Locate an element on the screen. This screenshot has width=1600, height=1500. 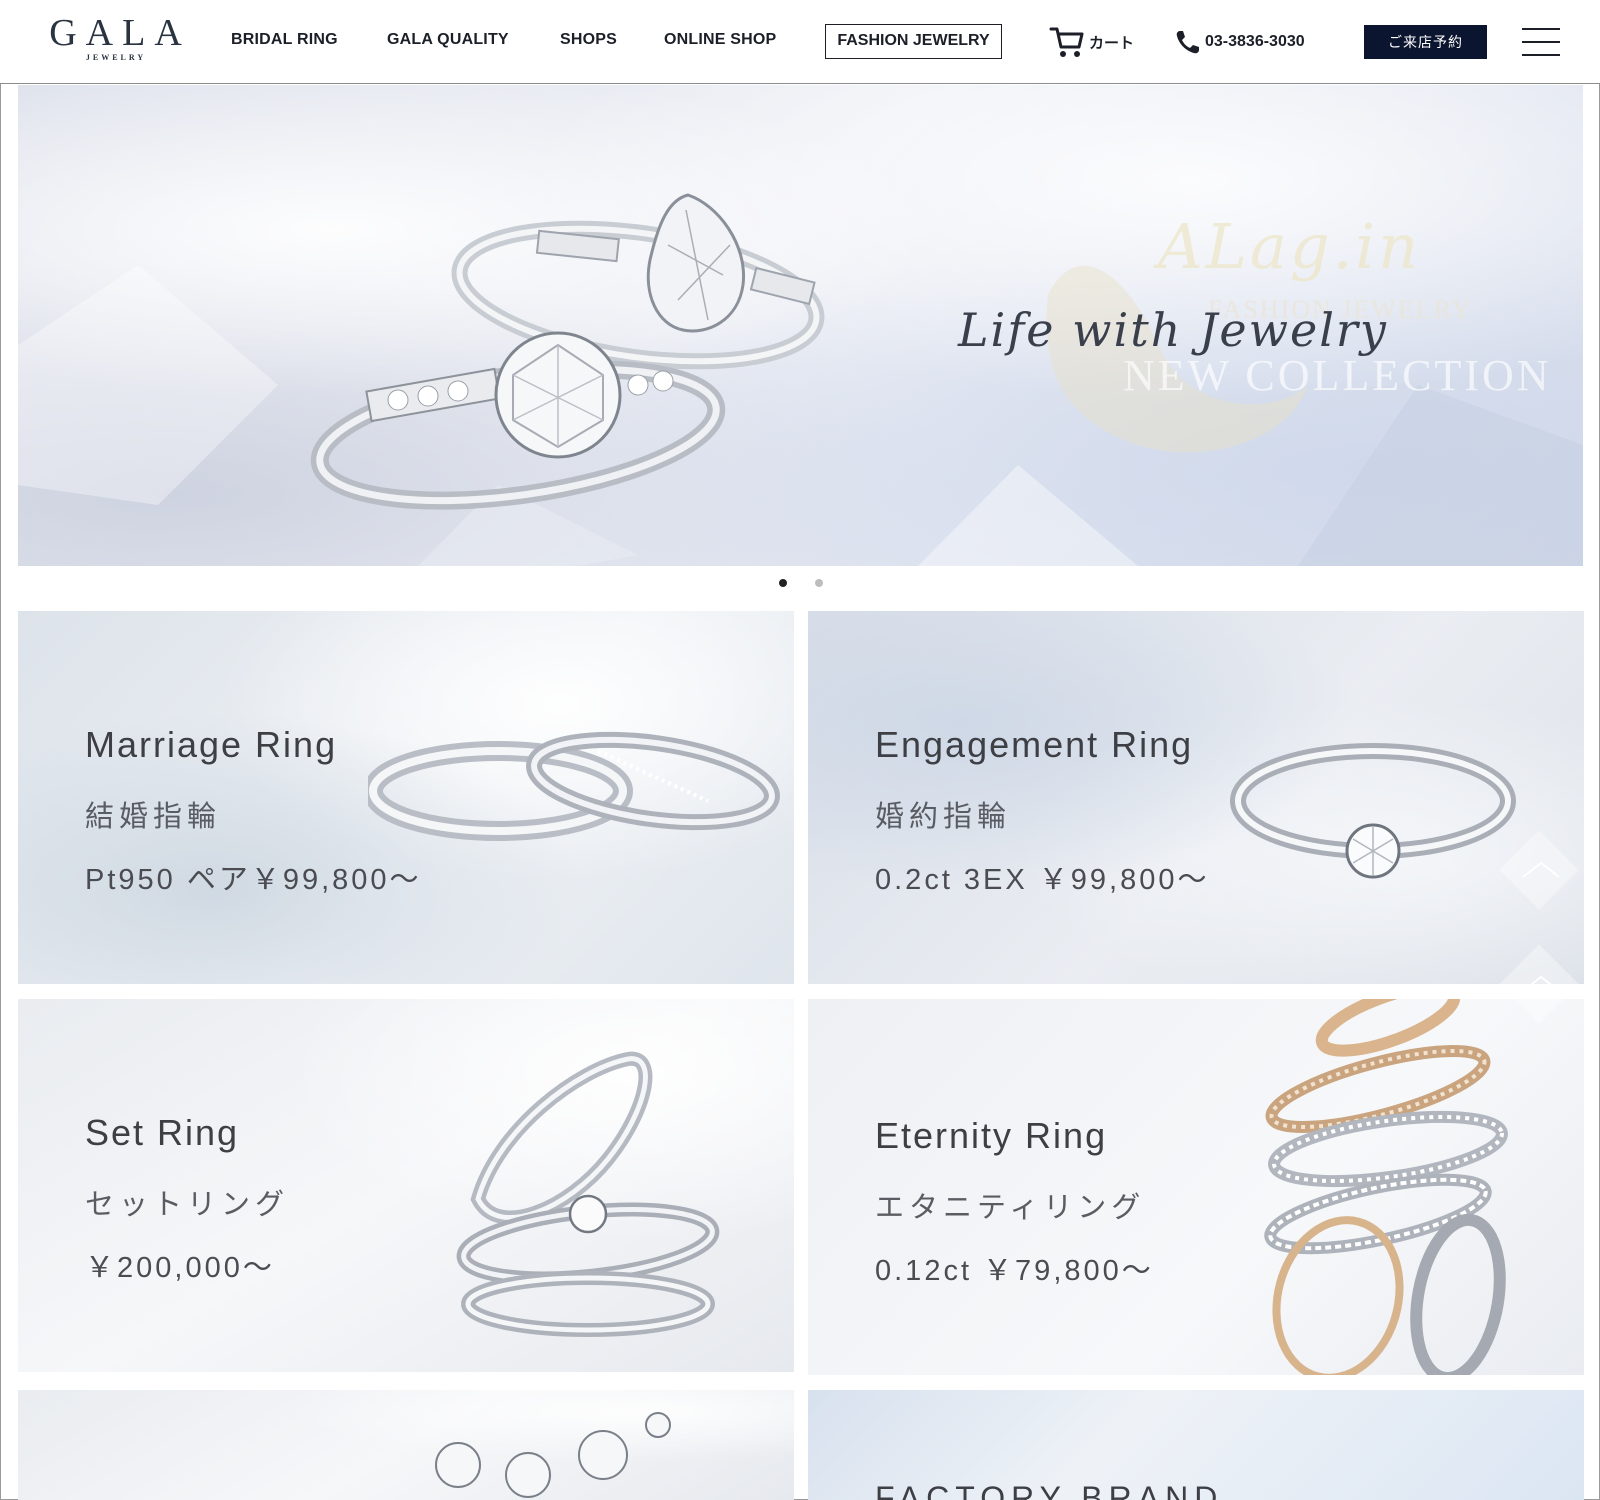
tile-subtitle-jp: 結婚指輪 is located at coordinates (153, 817).